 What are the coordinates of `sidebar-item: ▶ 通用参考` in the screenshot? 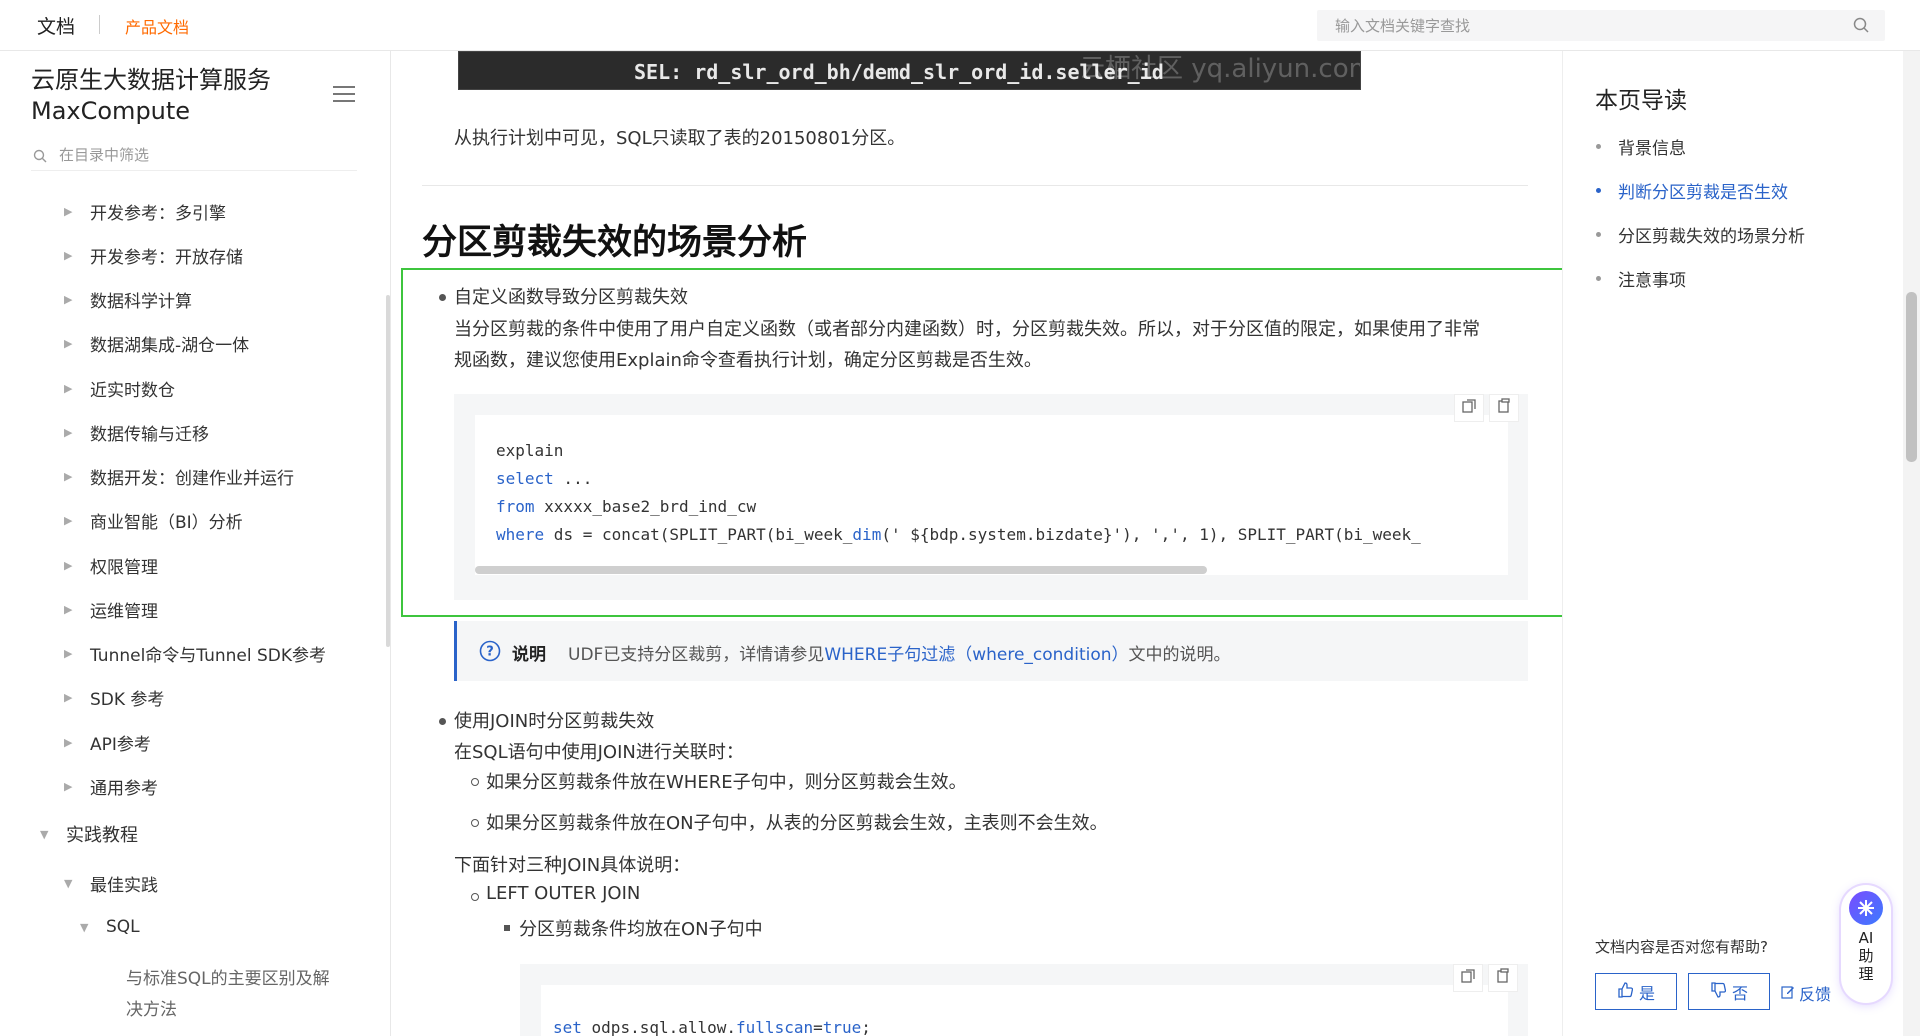 It's located at (111, 786).